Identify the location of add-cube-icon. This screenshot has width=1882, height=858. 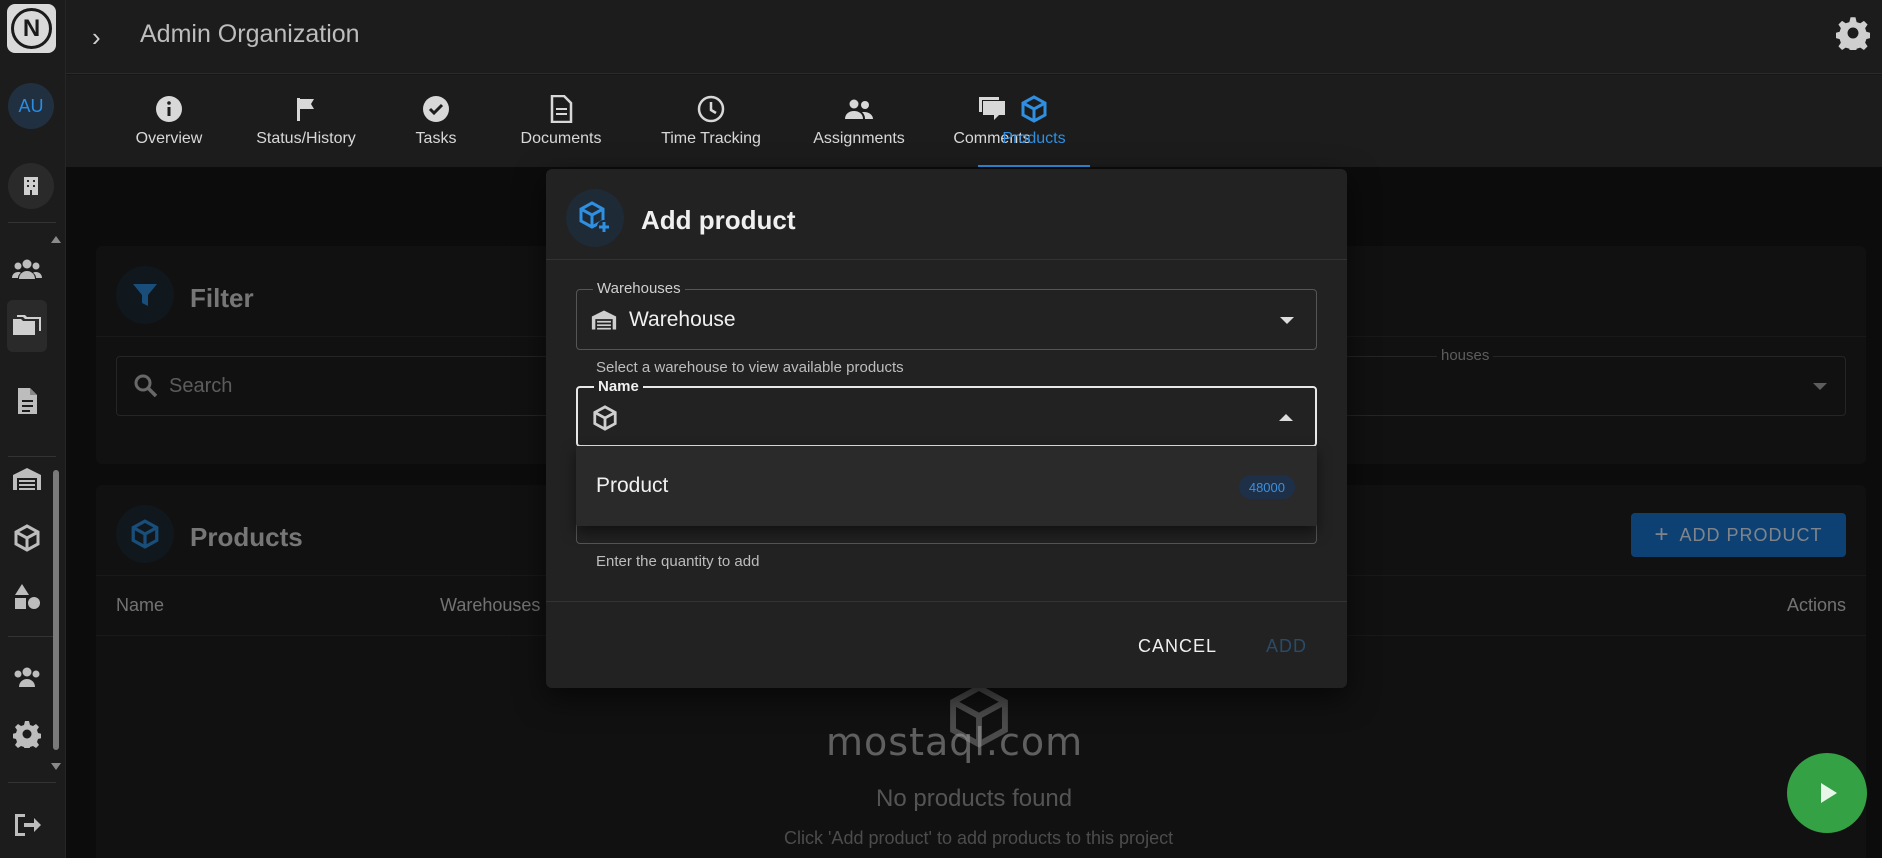
(595, 217).